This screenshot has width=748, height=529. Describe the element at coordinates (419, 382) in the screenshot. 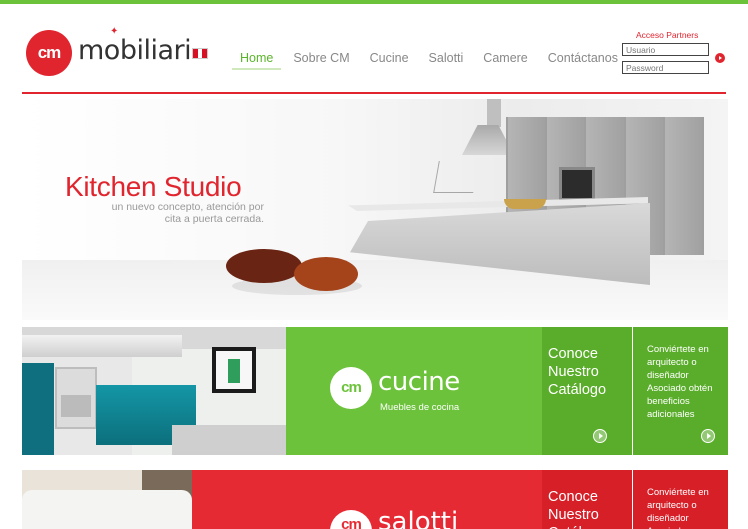

I see `cucine-wordmark: cucine` at that location.